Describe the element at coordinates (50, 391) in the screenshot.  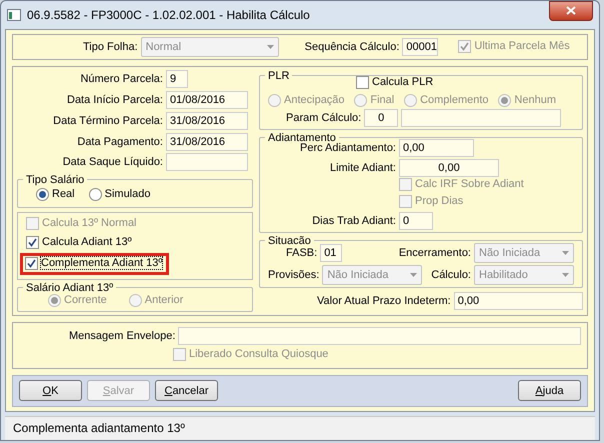
I see `dialog-button: OK` at that location.